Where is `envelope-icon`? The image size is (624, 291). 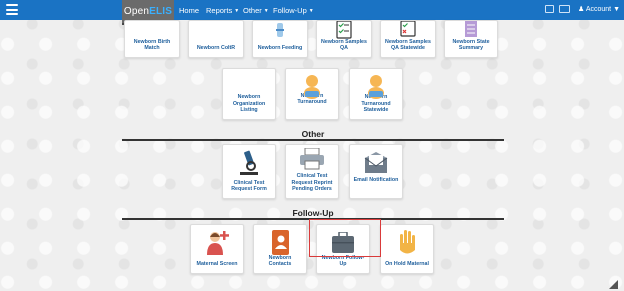
envelope-icon is located at coordinates (376, 162).